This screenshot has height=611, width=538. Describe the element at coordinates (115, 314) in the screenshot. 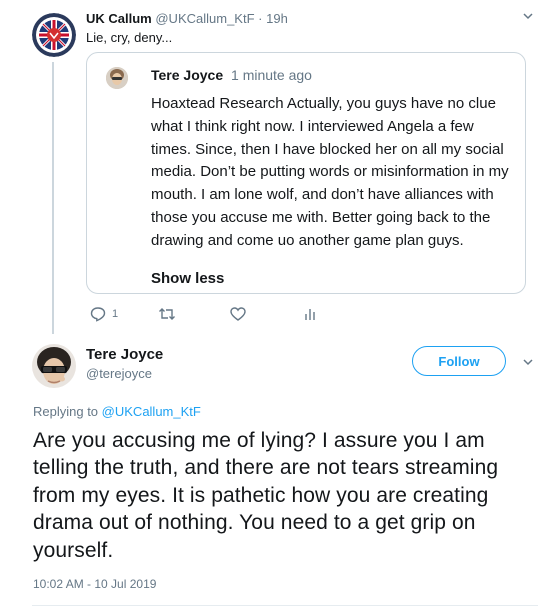

I see `reply-count: 1` at that location.